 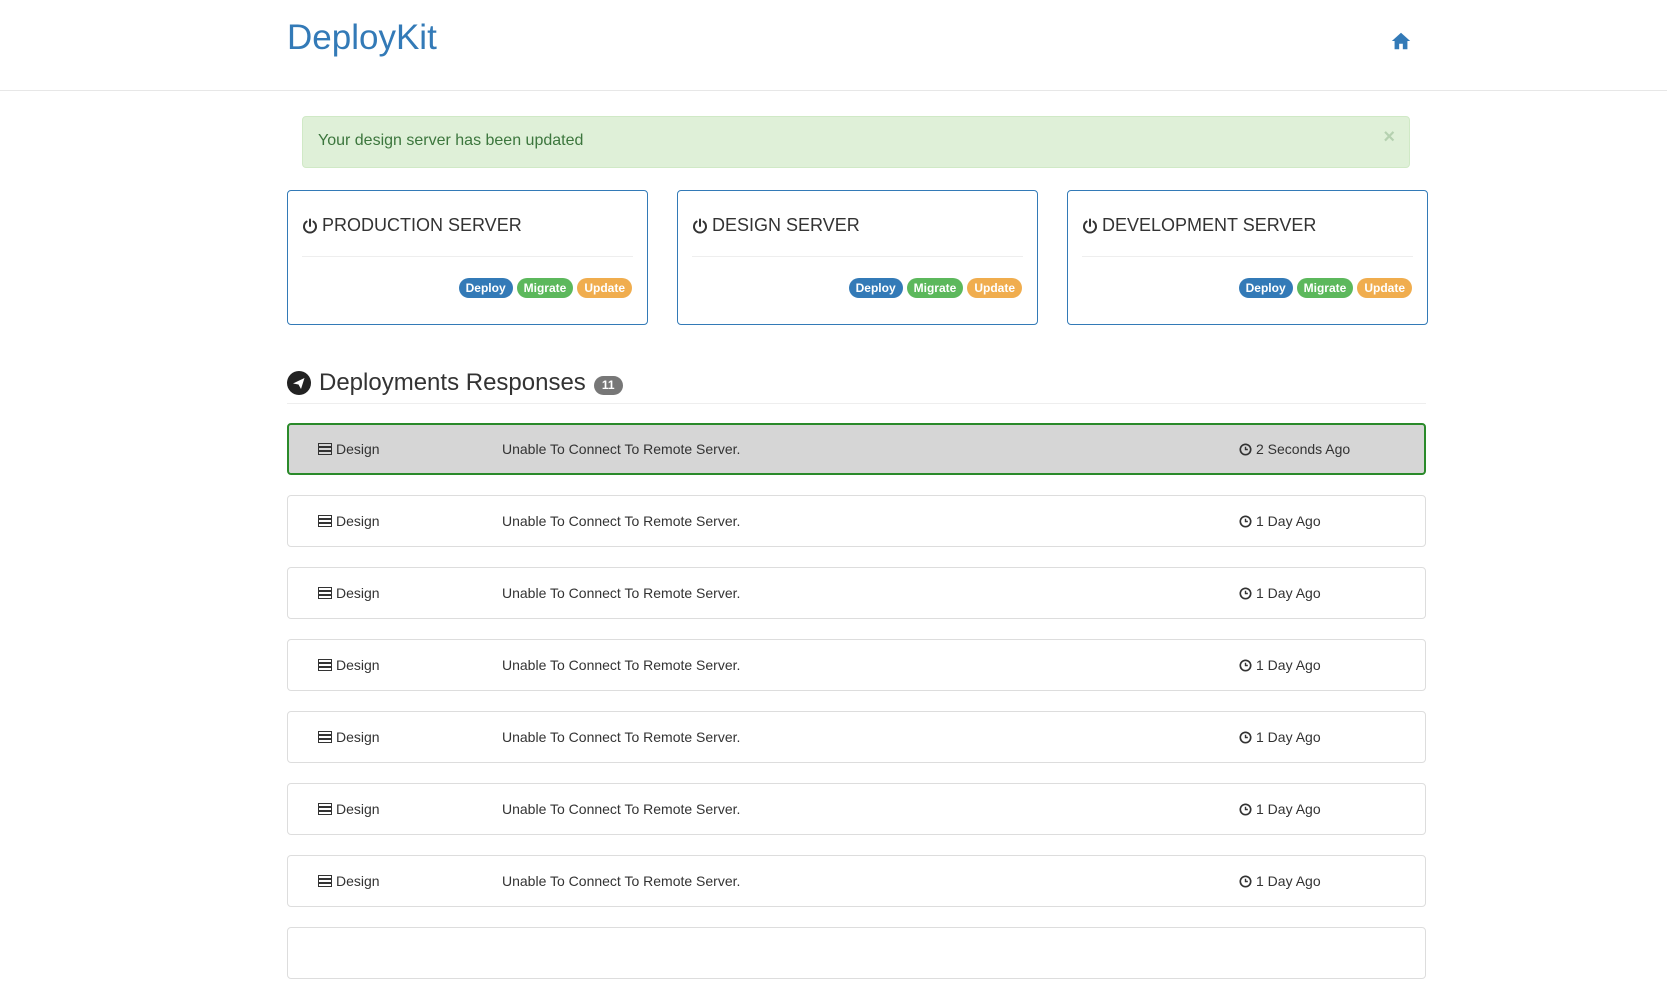 What do you see at coordinates (451, 140) in the screenshot?
I see `alert-message: Your design server has been updated` at bounding box center [451, 140].